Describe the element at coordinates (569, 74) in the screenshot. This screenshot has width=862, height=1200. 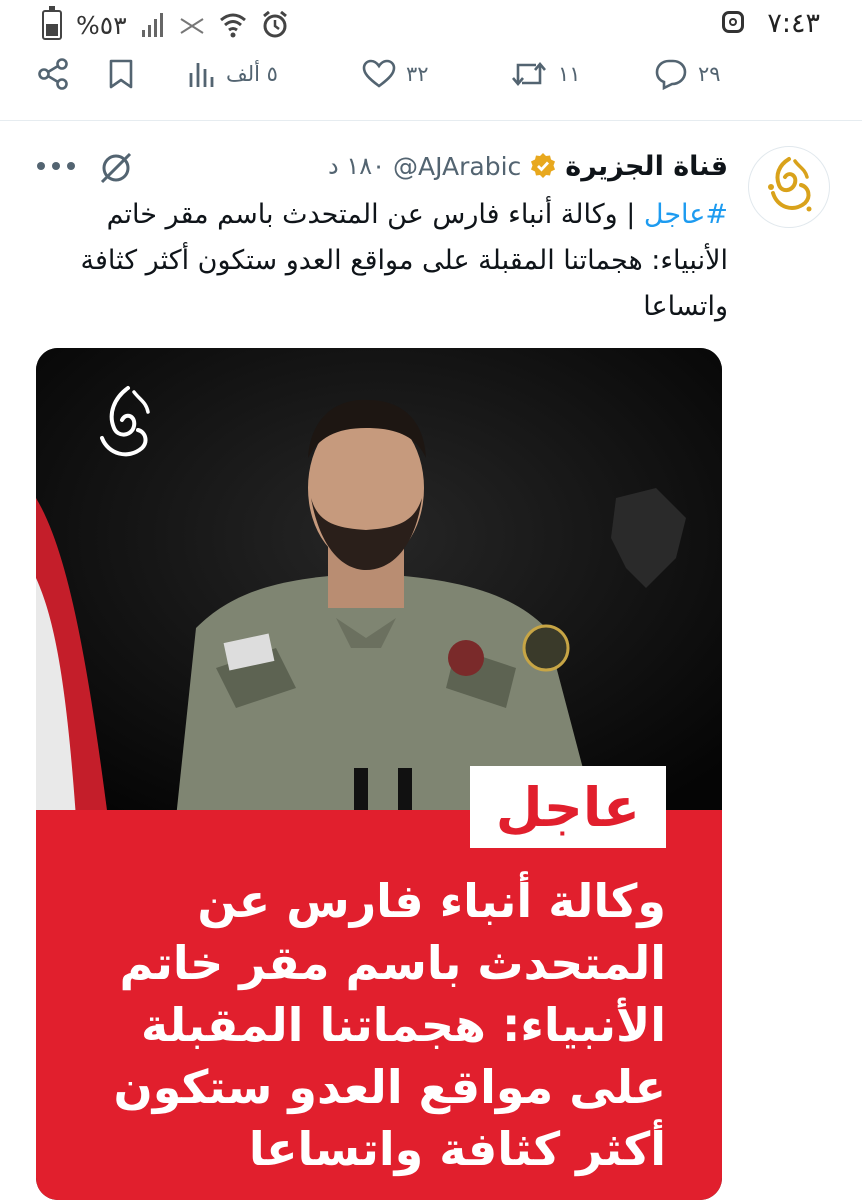
I see `retweets-count: ١١` at that location.